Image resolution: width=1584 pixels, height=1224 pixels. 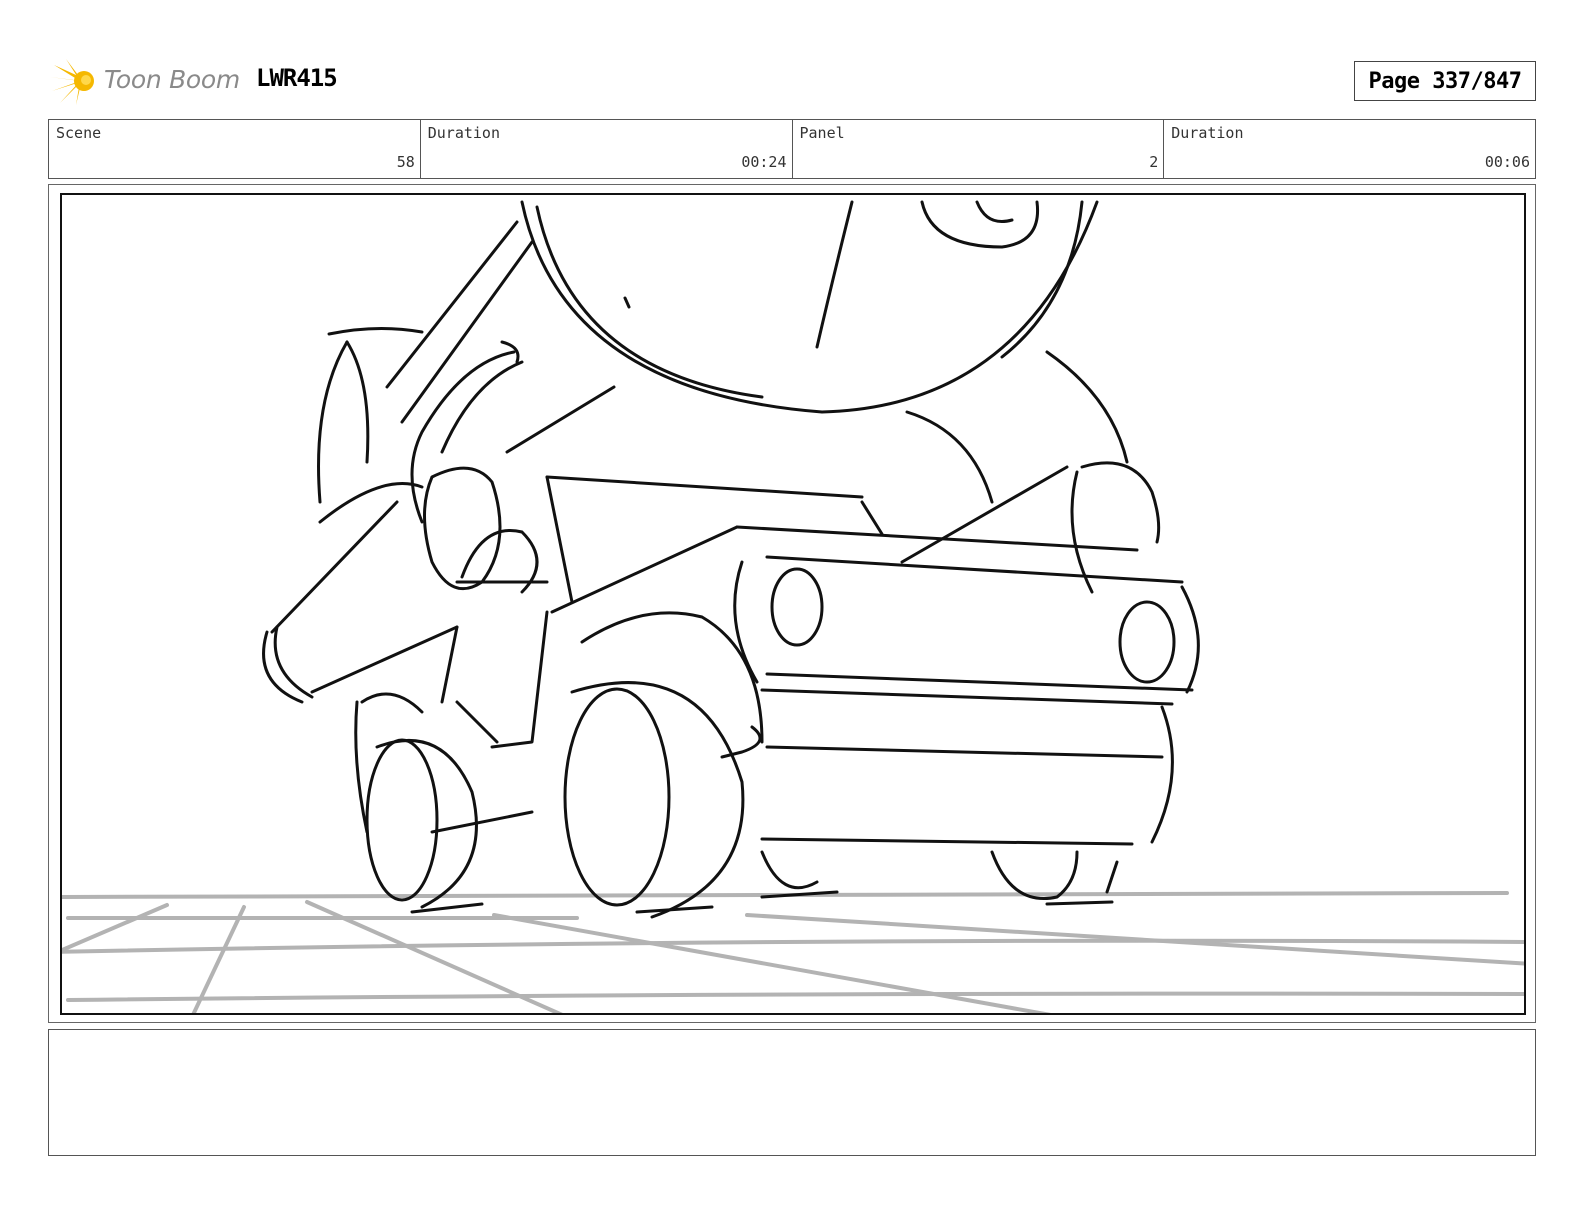 I want to click on page-indicator: Page 337/847, so click(x=1445, y=81).